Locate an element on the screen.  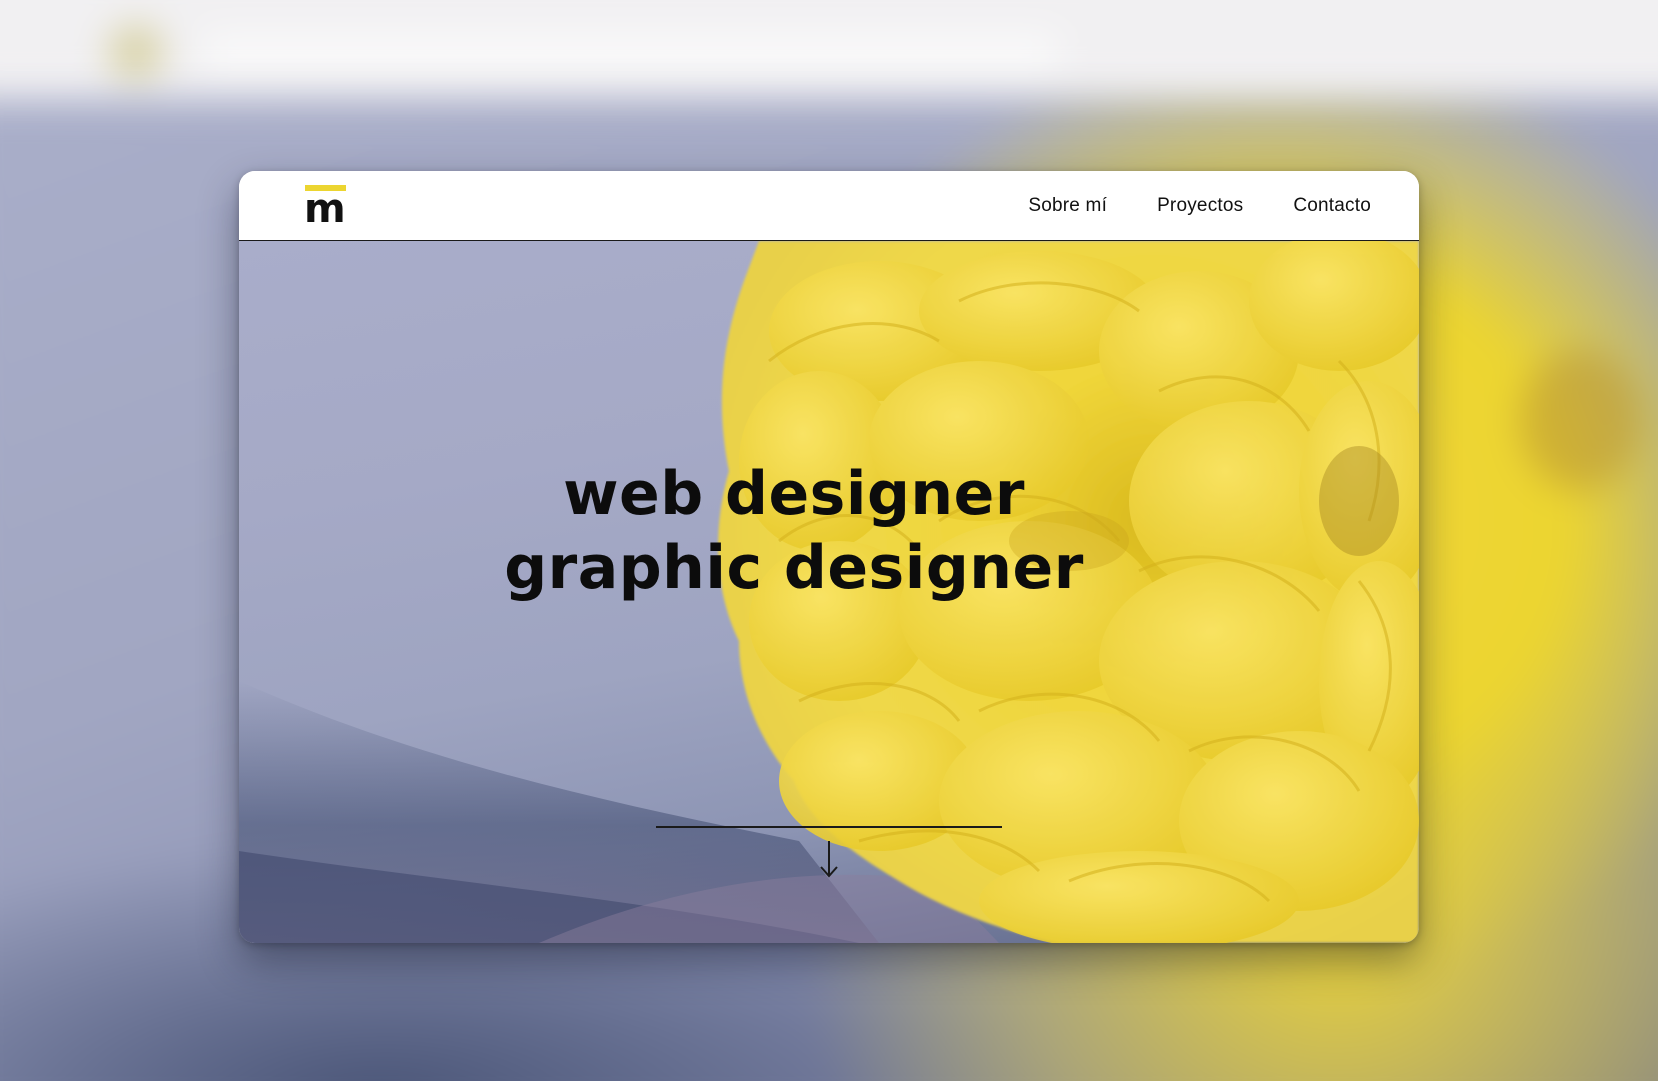
scroll-down-button is located at coordinates (829, 860).